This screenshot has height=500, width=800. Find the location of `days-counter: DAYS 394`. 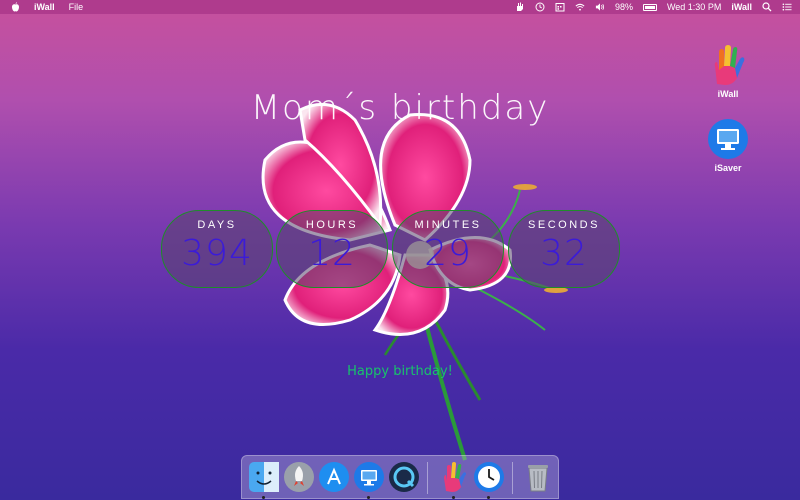

days-counter: DAYS 394 is located at coordinates (217, 249).